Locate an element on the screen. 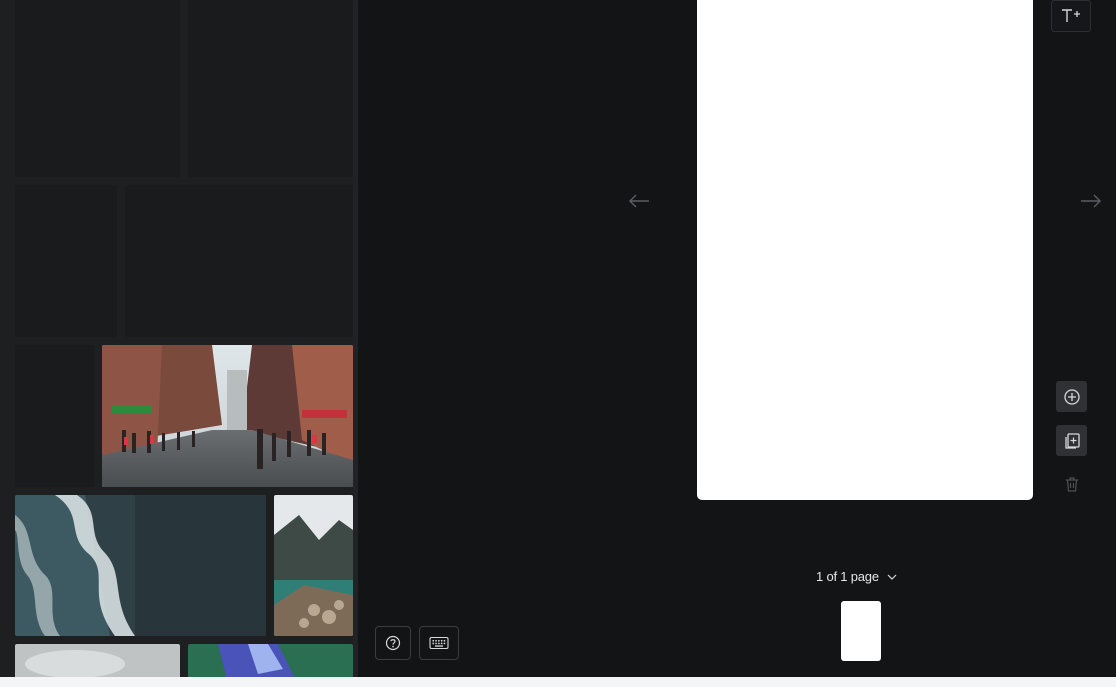 The height and width of the screenshot is (687, 1116). cloud-photo-image is located at coordinates (97, 660).